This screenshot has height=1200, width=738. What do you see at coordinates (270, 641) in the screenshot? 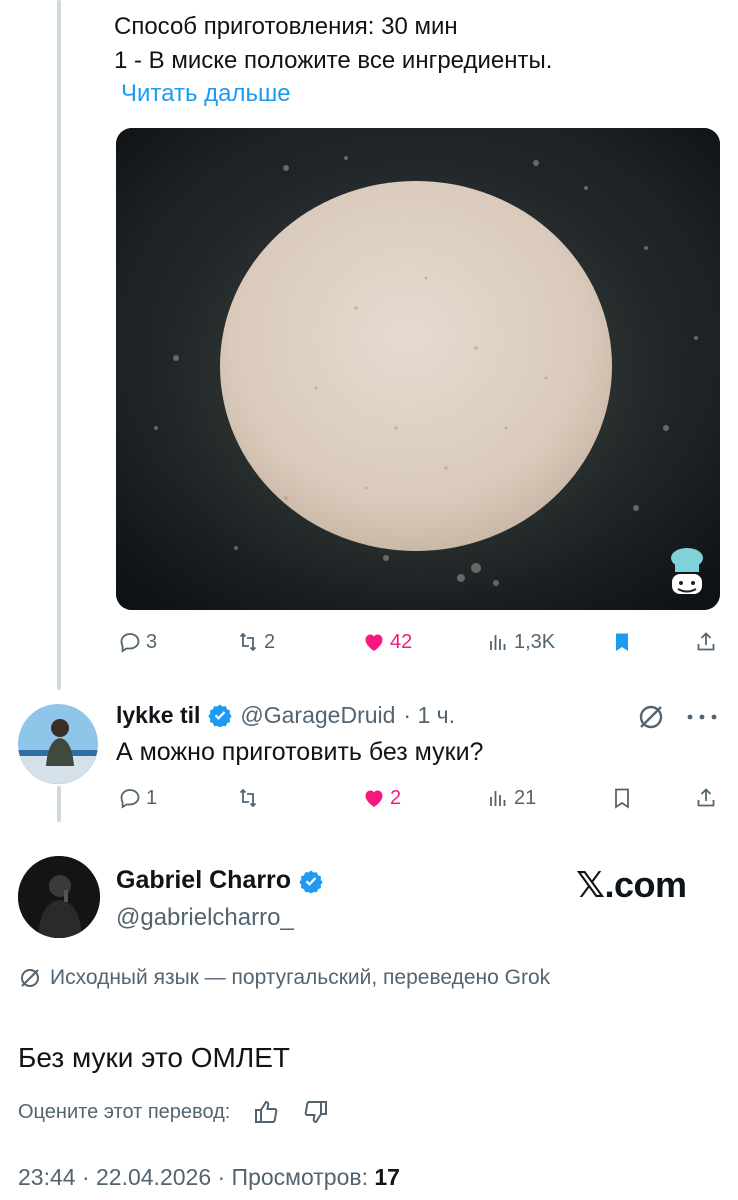
I see `repost-count: 2` at bounding box center [270, 641].